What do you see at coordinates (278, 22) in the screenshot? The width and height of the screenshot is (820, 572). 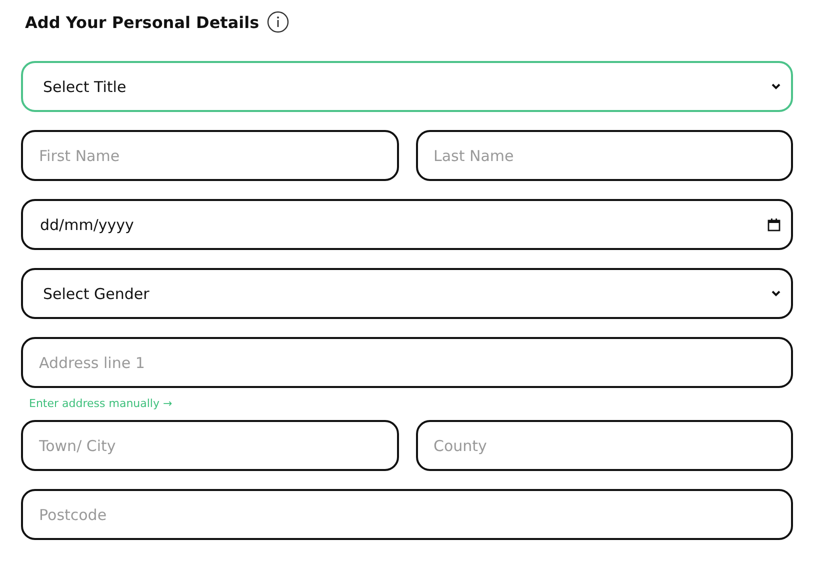 I see `info-icon` at bounding box center [278, 22].